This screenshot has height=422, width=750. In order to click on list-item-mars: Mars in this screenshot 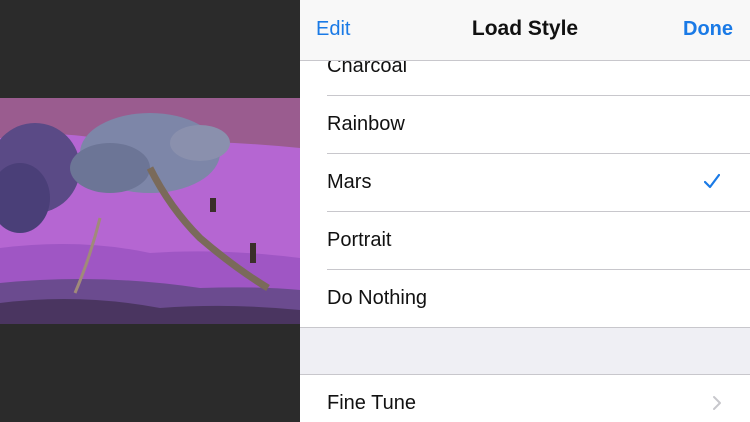, I will do `click(525, 183)`.